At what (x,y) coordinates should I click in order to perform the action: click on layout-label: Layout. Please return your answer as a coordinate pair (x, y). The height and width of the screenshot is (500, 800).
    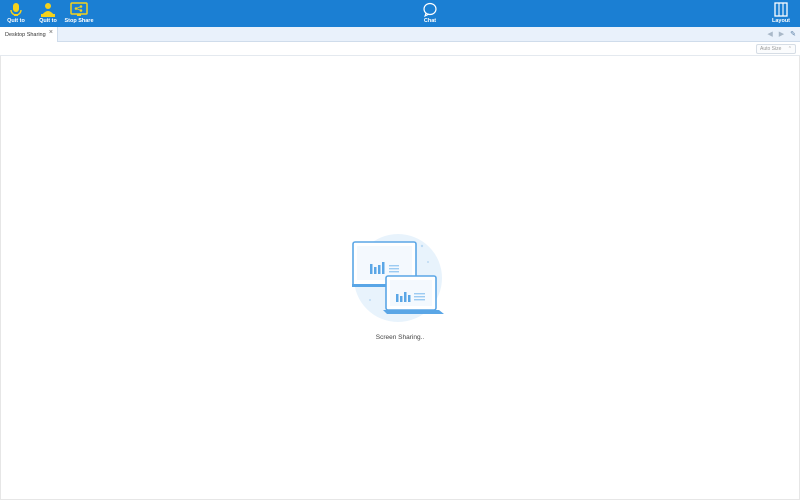
    Looking at the image, I should click on (781, 21).